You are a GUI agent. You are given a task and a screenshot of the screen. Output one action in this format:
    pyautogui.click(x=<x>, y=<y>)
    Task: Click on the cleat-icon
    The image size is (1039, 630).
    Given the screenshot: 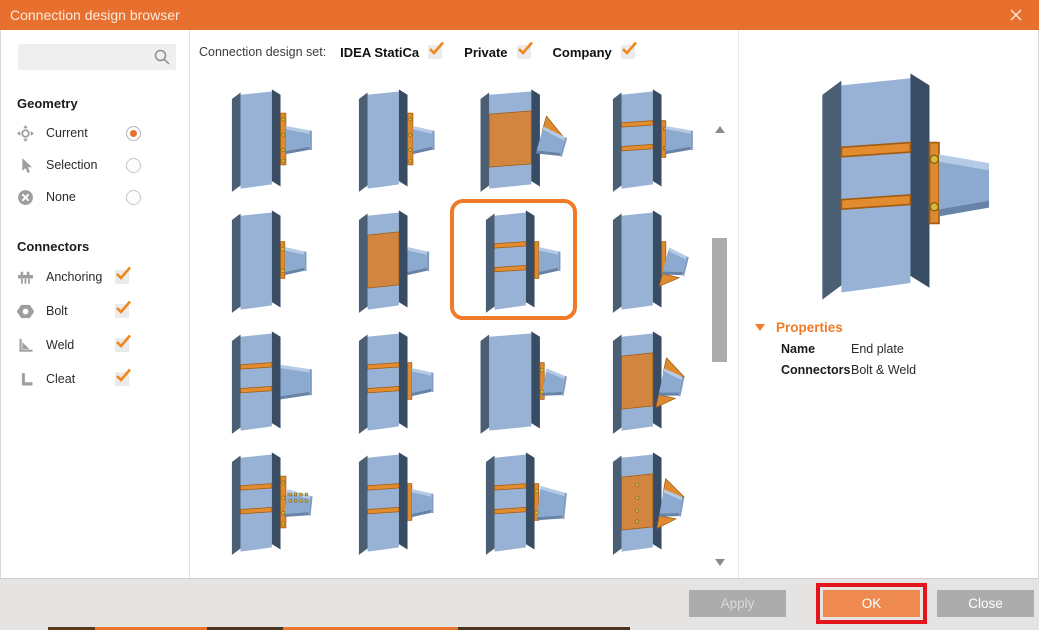 What is the action you would take?
    pyautogui.click(x=25, y=379)
    